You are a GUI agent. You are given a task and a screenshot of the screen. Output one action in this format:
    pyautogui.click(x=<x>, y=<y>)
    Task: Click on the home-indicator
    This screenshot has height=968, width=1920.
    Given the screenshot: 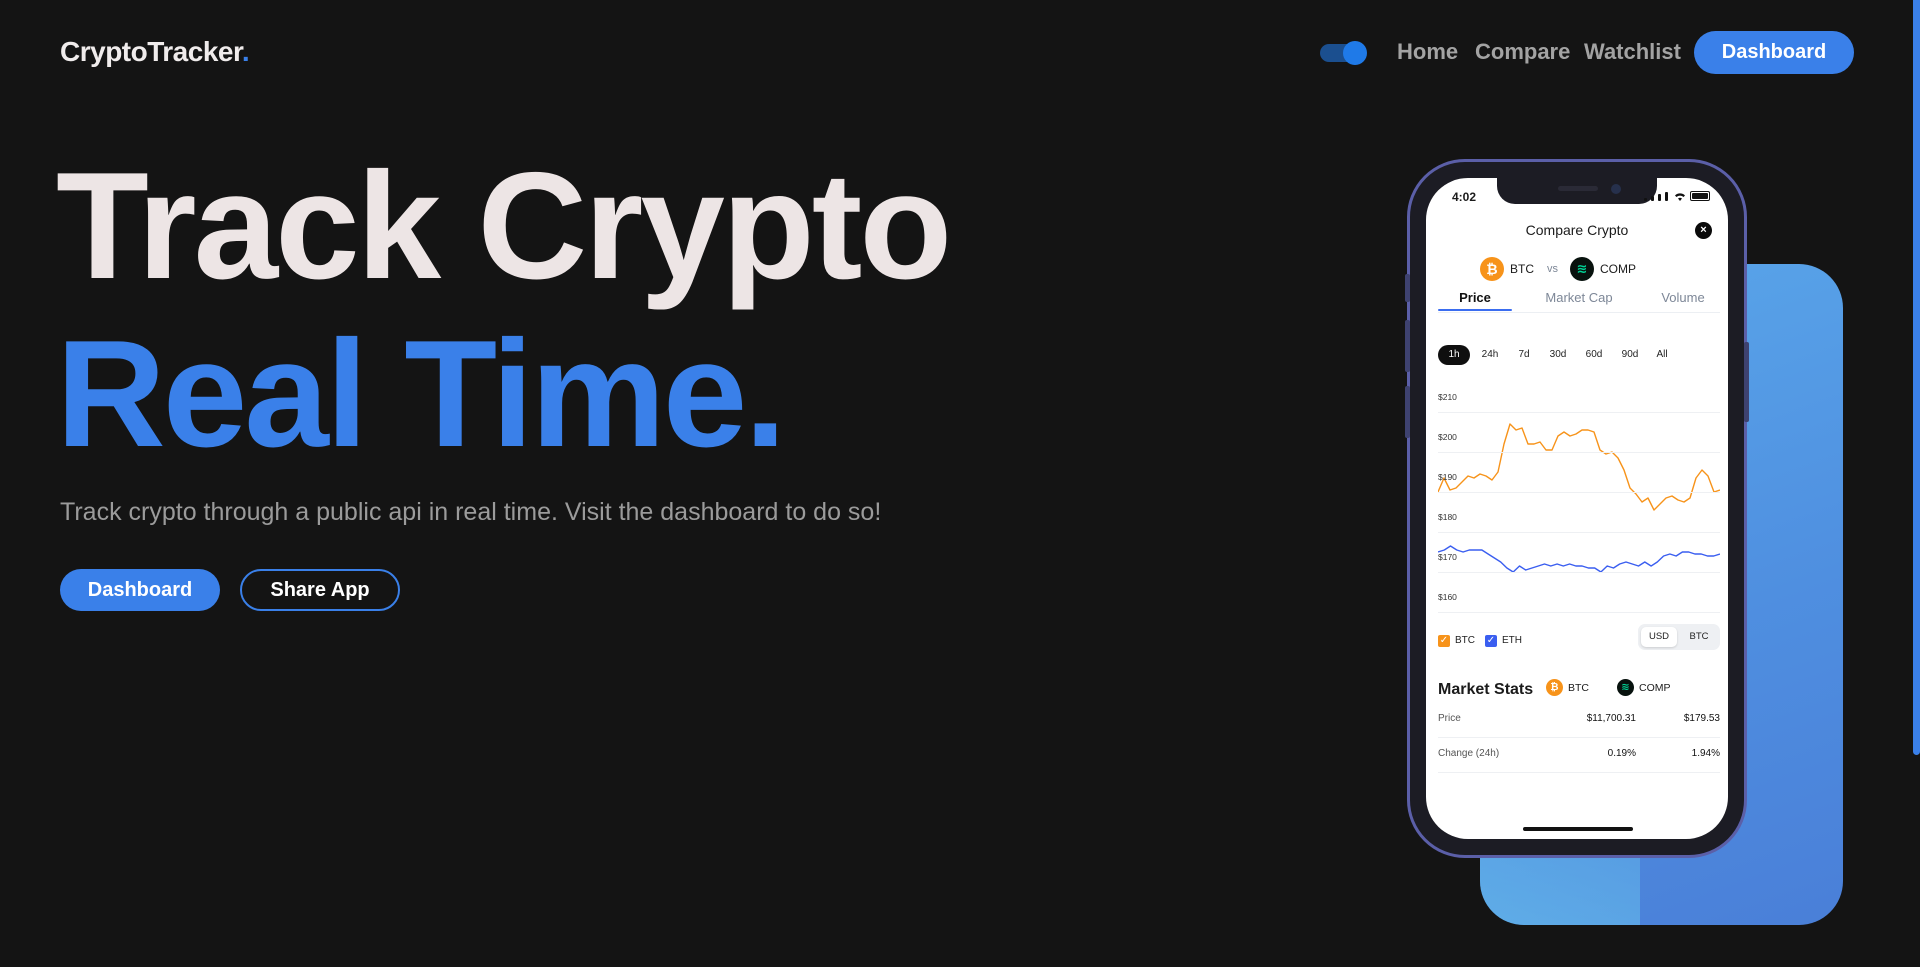 What is the action you would take?
    pyautogui.click(x=1578, y=829)
    